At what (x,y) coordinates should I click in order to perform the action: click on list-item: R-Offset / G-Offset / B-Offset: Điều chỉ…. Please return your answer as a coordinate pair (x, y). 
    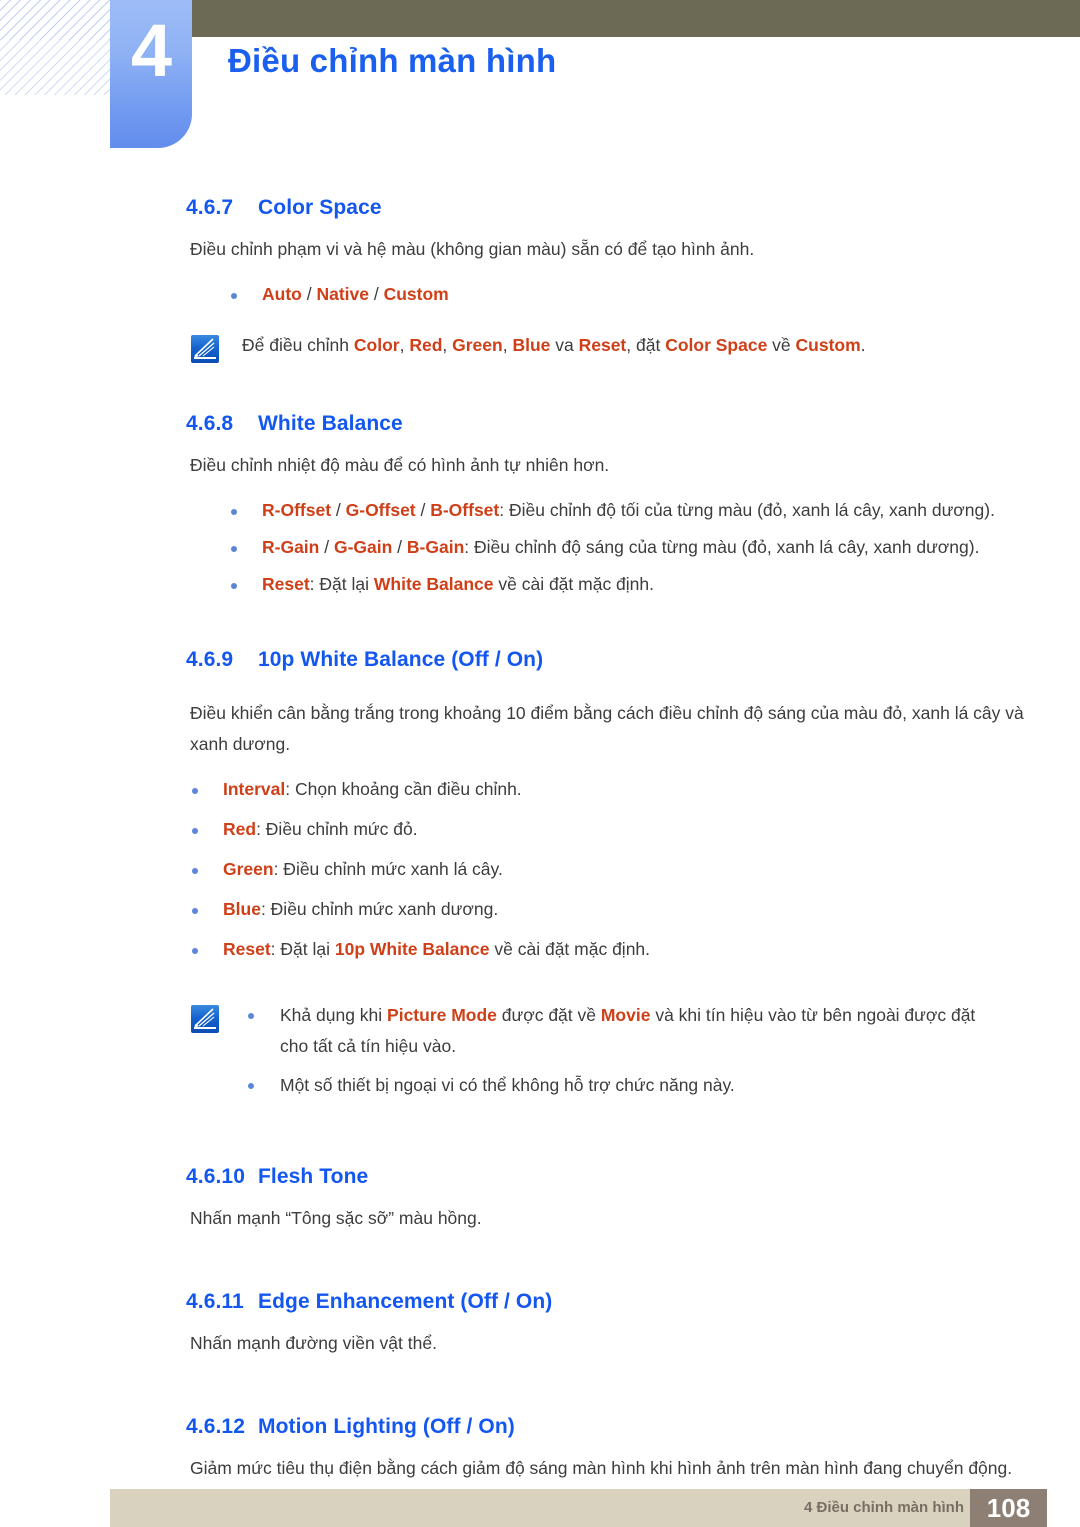
    Looking at the image, I should click on (540, 510).